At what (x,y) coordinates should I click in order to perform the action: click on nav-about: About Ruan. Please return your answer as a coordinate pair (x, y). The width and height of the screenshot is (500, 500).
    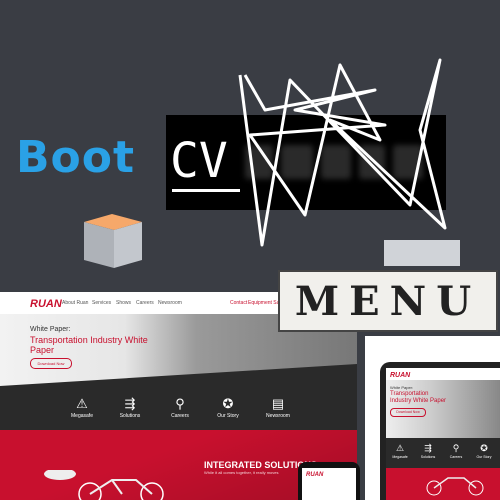
    Looking at the image, I should click on (75, 303).